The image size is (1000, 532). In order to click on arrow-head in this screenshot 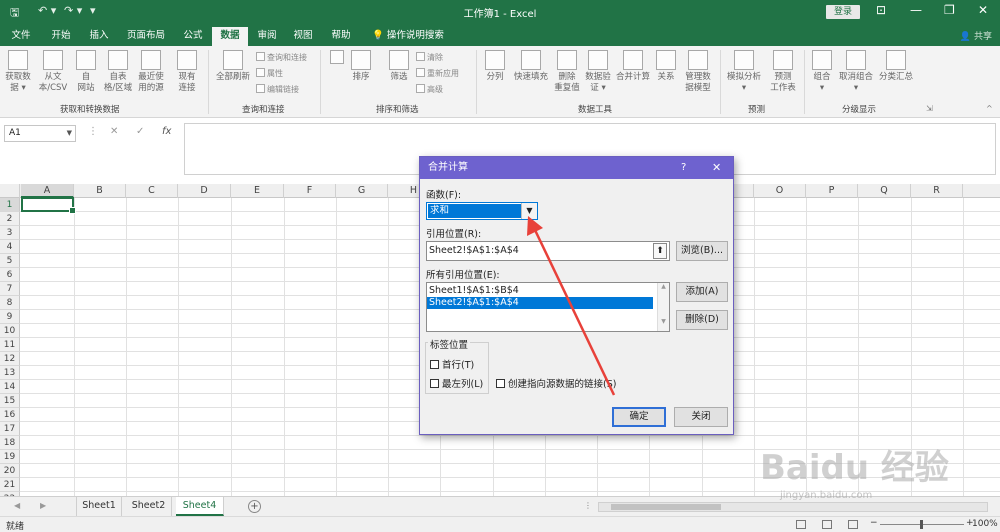, I will do `click(535, 226)`.